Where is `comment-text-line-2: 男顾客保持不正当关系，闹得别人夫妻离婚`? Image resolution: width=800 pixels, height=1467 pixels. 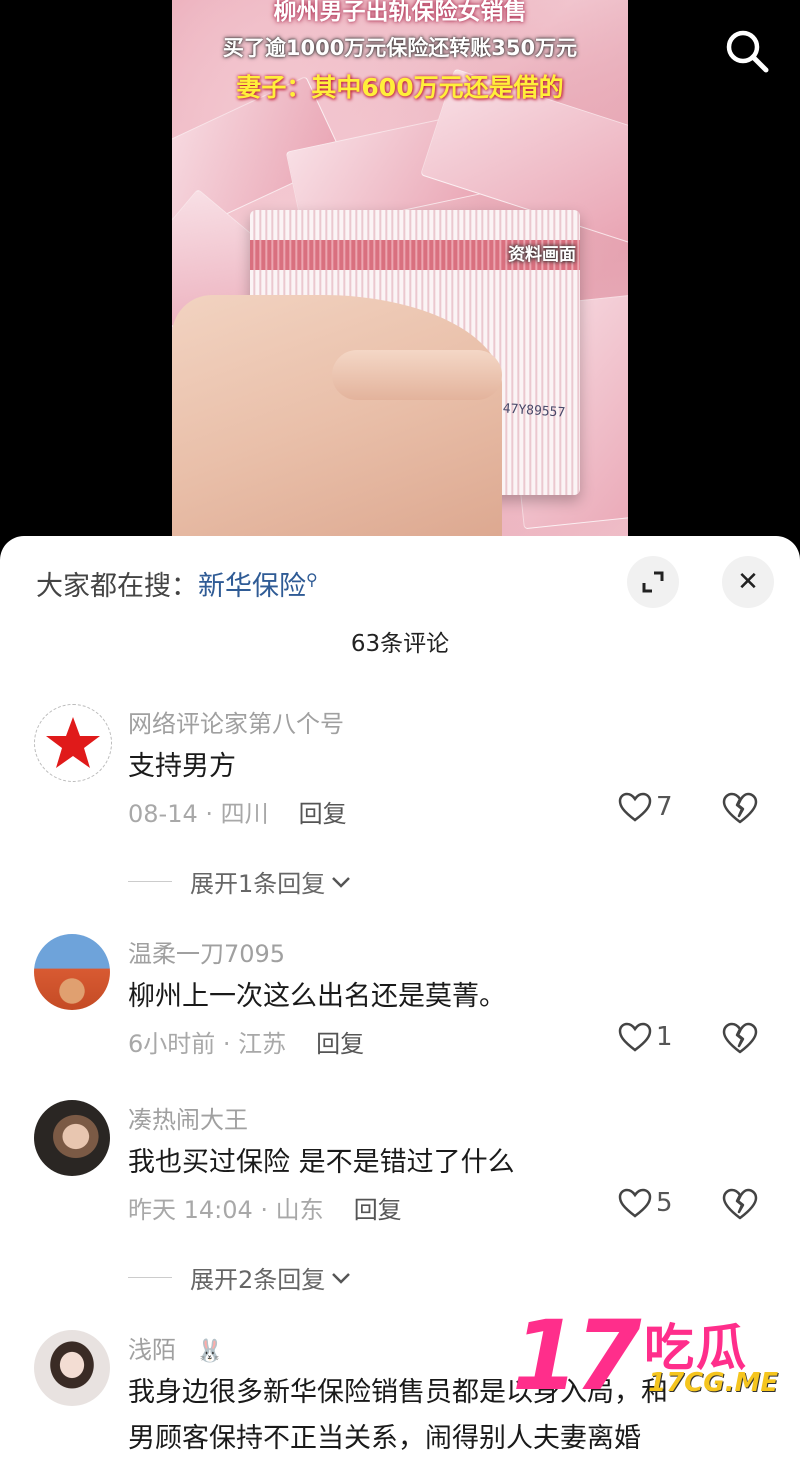 comment-text-line-2: 男顾客保持不正当关系，闹得别人夫妻离婚 is located at coordinates (384, 1438).